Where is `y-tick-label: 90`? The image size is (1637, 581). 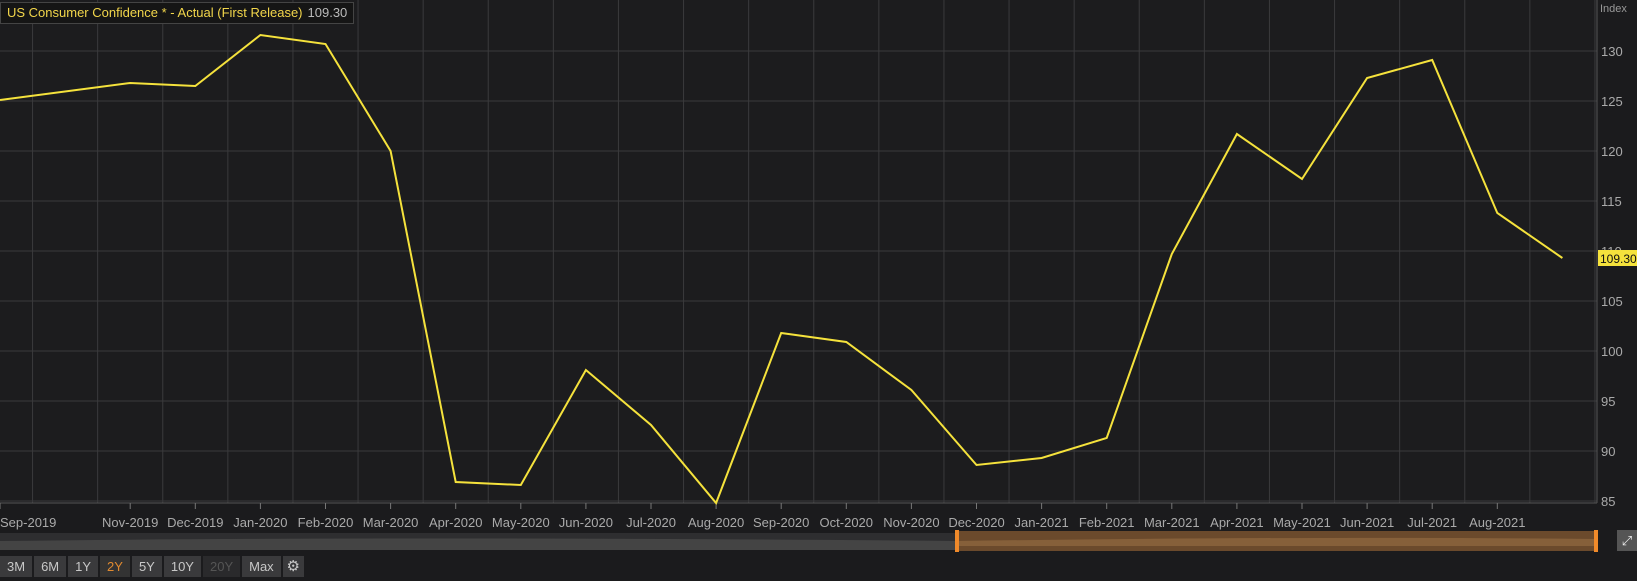 y-tick-label: 90 is located at coordinates (1608, 451).